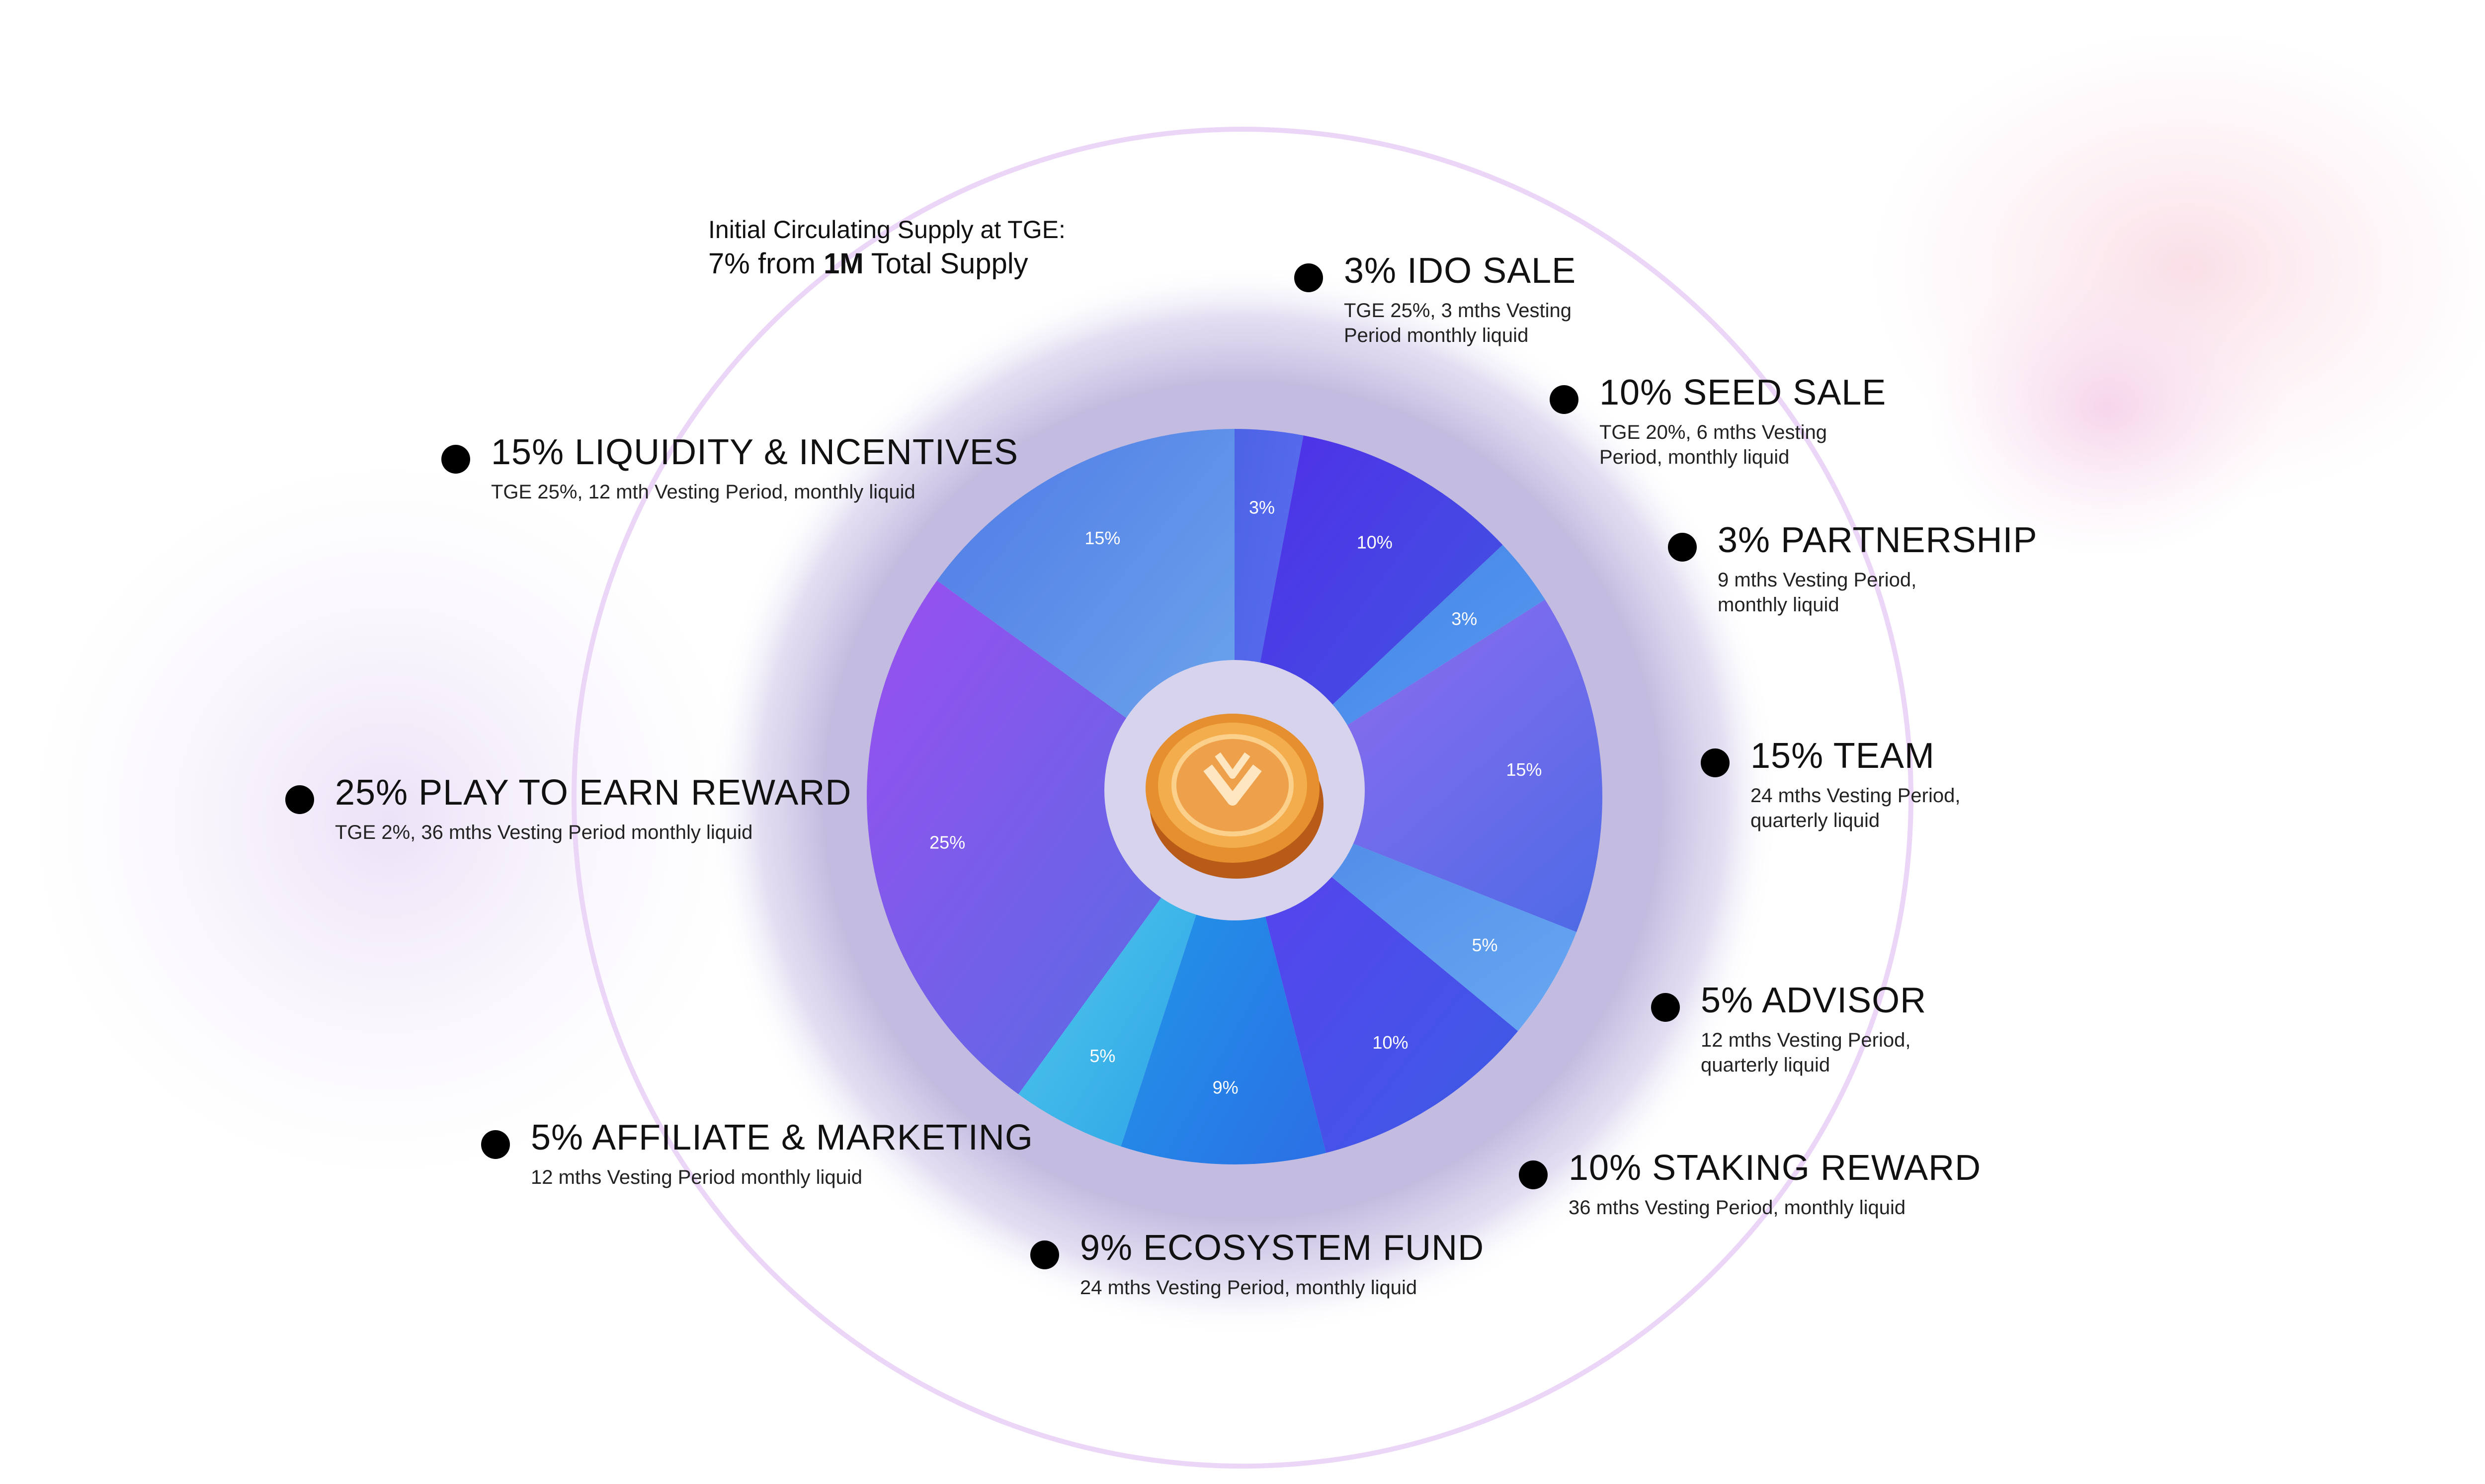 The height and width of the screenshot is (1484, 2485). What do you see at coordinates (868, 263) in the screenshot?
I see `supply-total: 7% from 1M Total Supply` at bounding box center [868, 263].